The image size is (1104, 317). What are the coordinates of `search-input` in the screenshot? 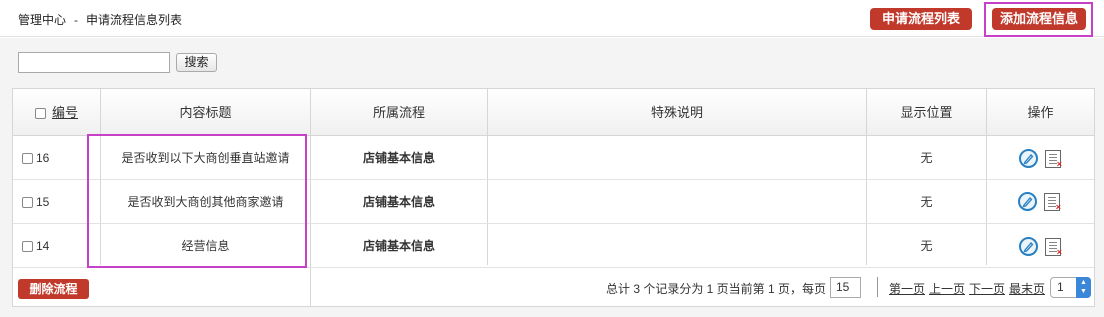 It's located at (94, 62).